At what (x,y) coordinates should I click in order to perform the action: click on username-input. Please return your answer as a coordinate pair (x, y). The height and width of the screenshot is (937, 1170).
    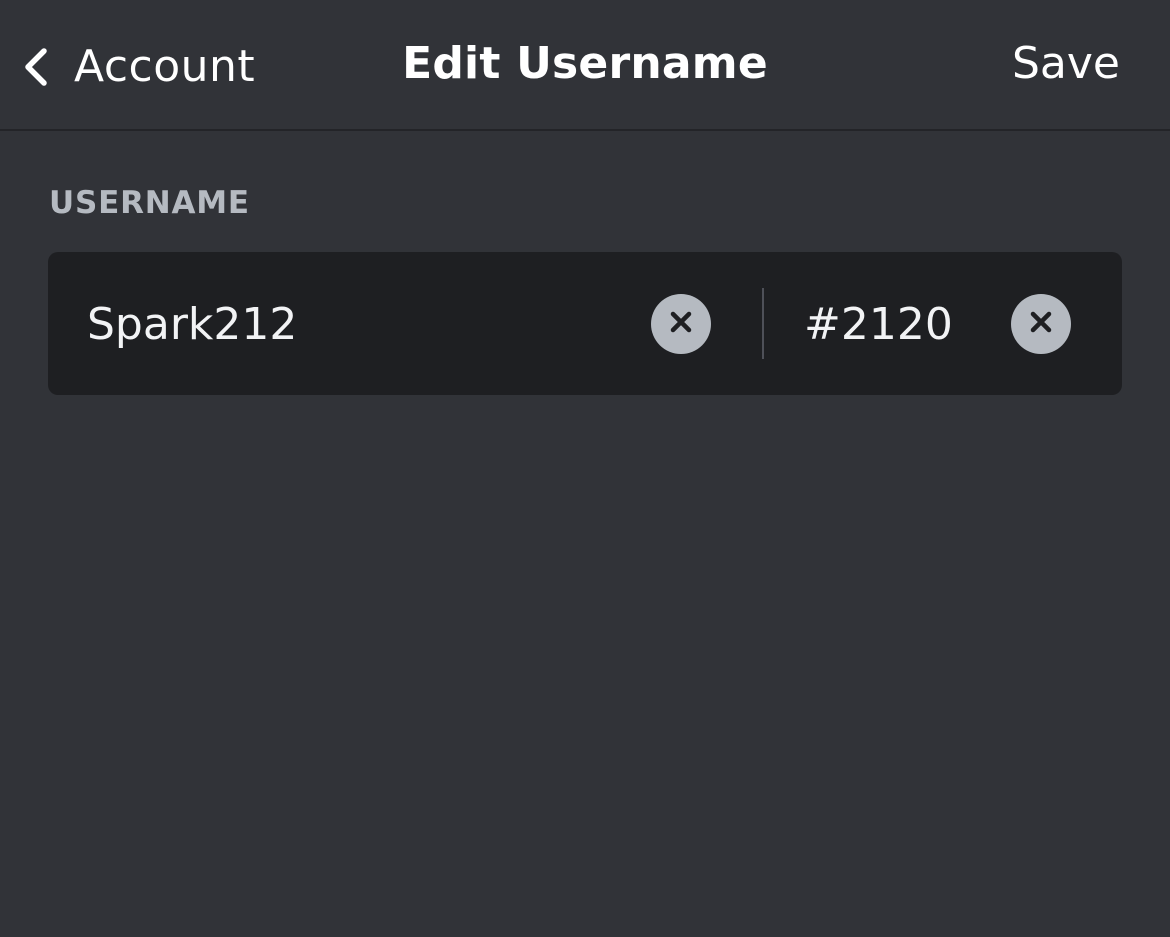
    Looking at the image, I should click on (357, 324).